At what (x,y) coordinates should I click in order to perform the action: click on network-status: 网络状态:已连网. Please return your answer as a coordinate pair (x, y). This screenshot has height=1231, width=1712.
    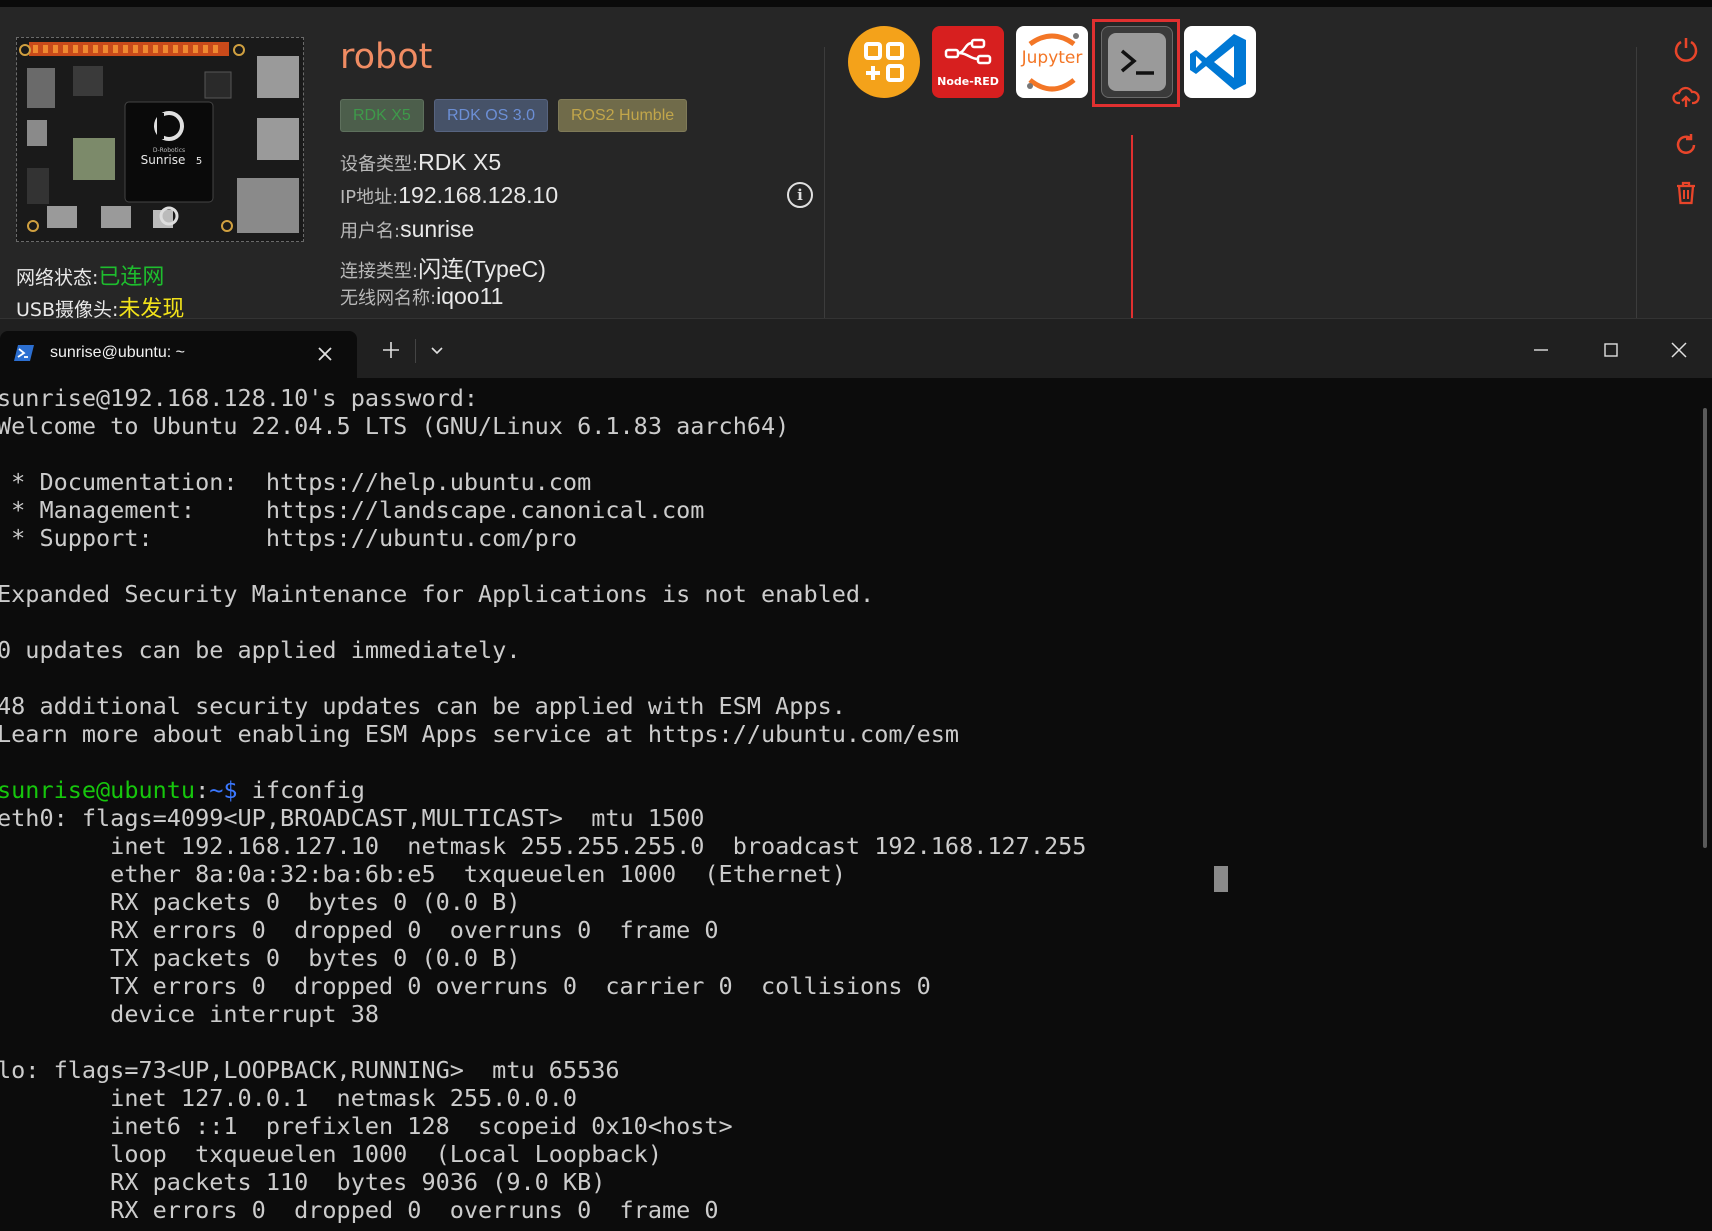
    Looking at the image, I should click on (90, 275).